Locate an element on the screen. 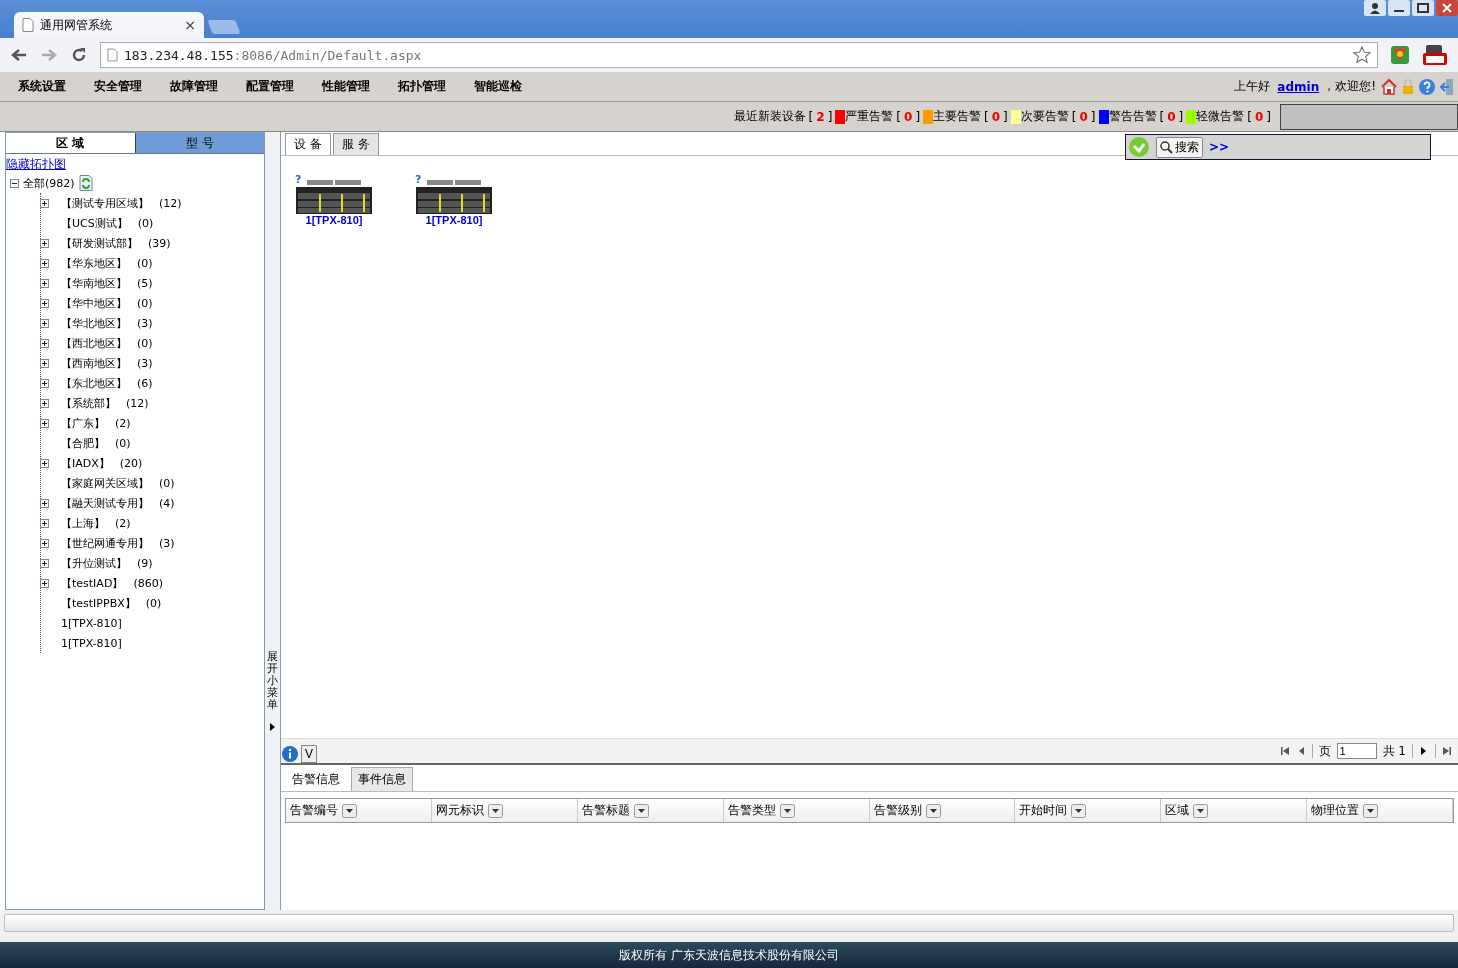  tree-node: 【上海】 is located at coordinates (83, 523).